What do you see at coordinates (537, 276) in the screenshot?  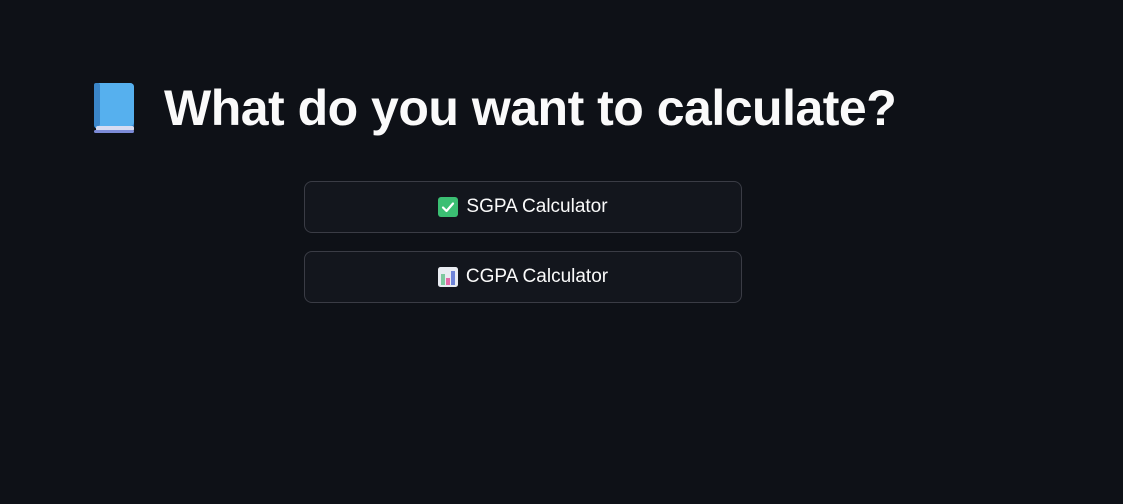 I see `cgpa-calculator-label: CGPA Calculator` at bounding box center [537, 276].